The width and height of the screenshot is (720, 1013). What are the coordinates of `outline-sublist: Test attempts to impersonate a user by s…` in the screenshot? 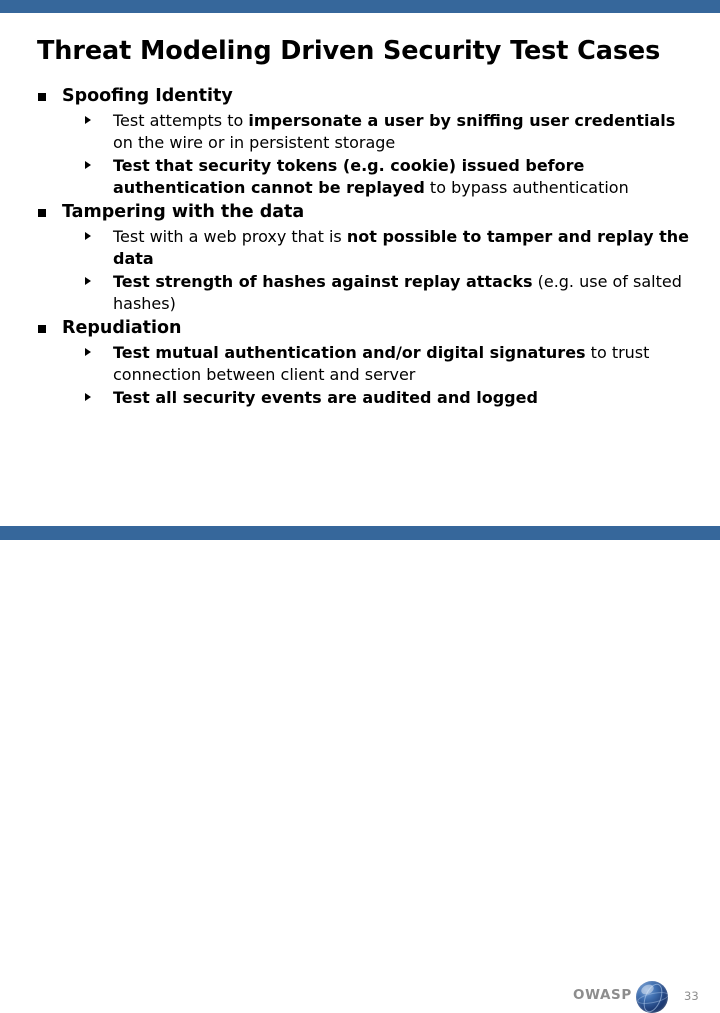 It's located at (379, 154).